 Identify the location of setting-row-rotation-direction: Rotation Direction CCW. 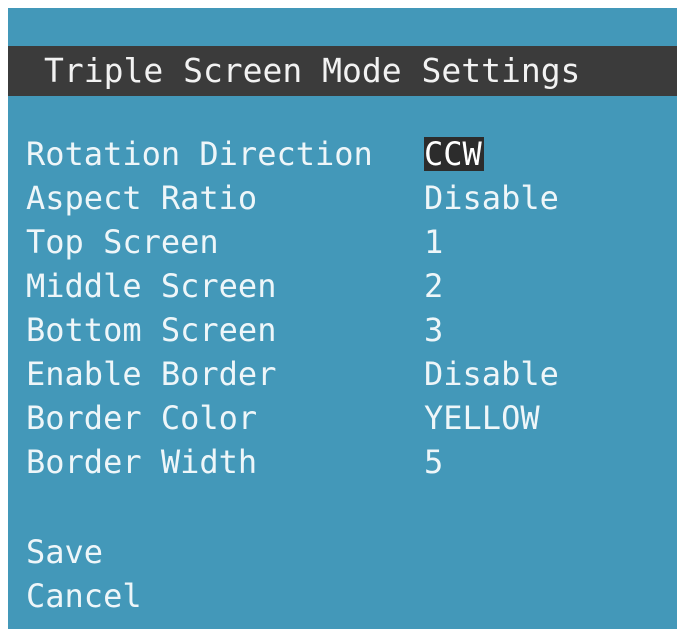
(342, 154).